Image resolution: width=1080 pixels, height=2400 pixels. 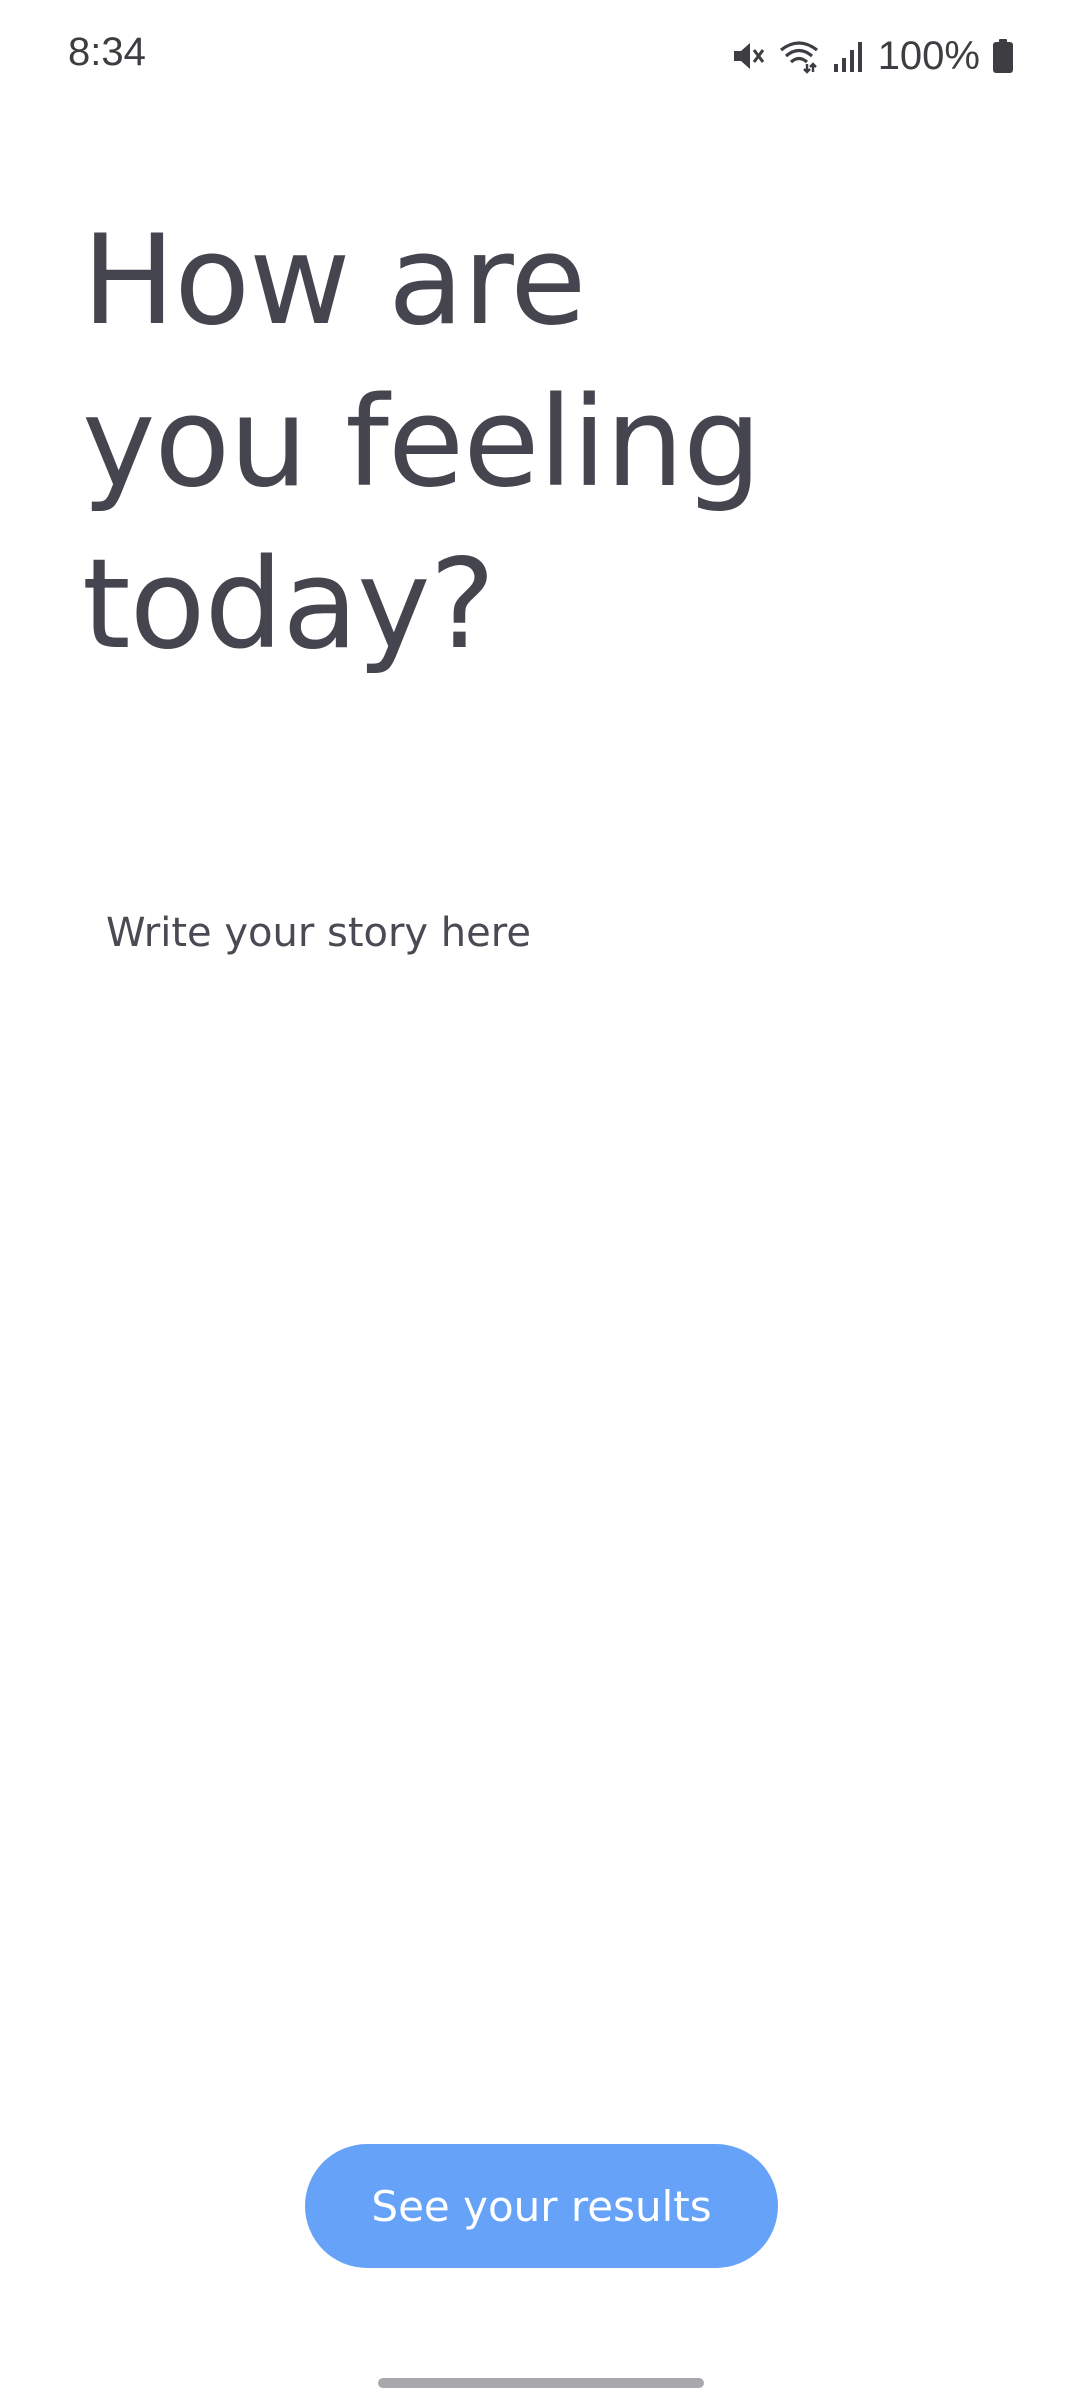 What do you see at coordinates (748, 56) in the screenshot?
I see `mute-icon` at bounding box center [748, 56].